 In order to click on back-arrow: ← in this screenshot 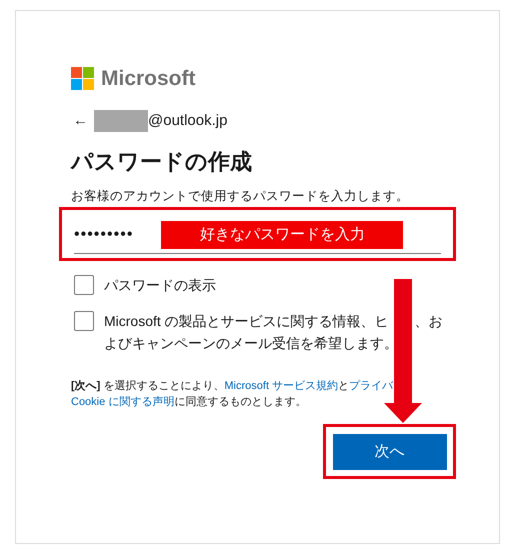, I will do `click(80, 121)`.